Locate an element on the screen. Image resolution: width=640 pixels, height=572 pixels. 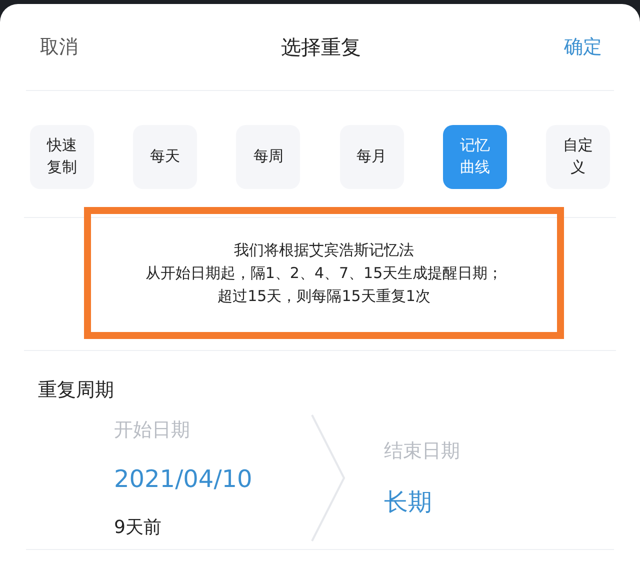
description-line: 我们将根据艾宾浩斯记忆法 is located at coordinates (324, 250).